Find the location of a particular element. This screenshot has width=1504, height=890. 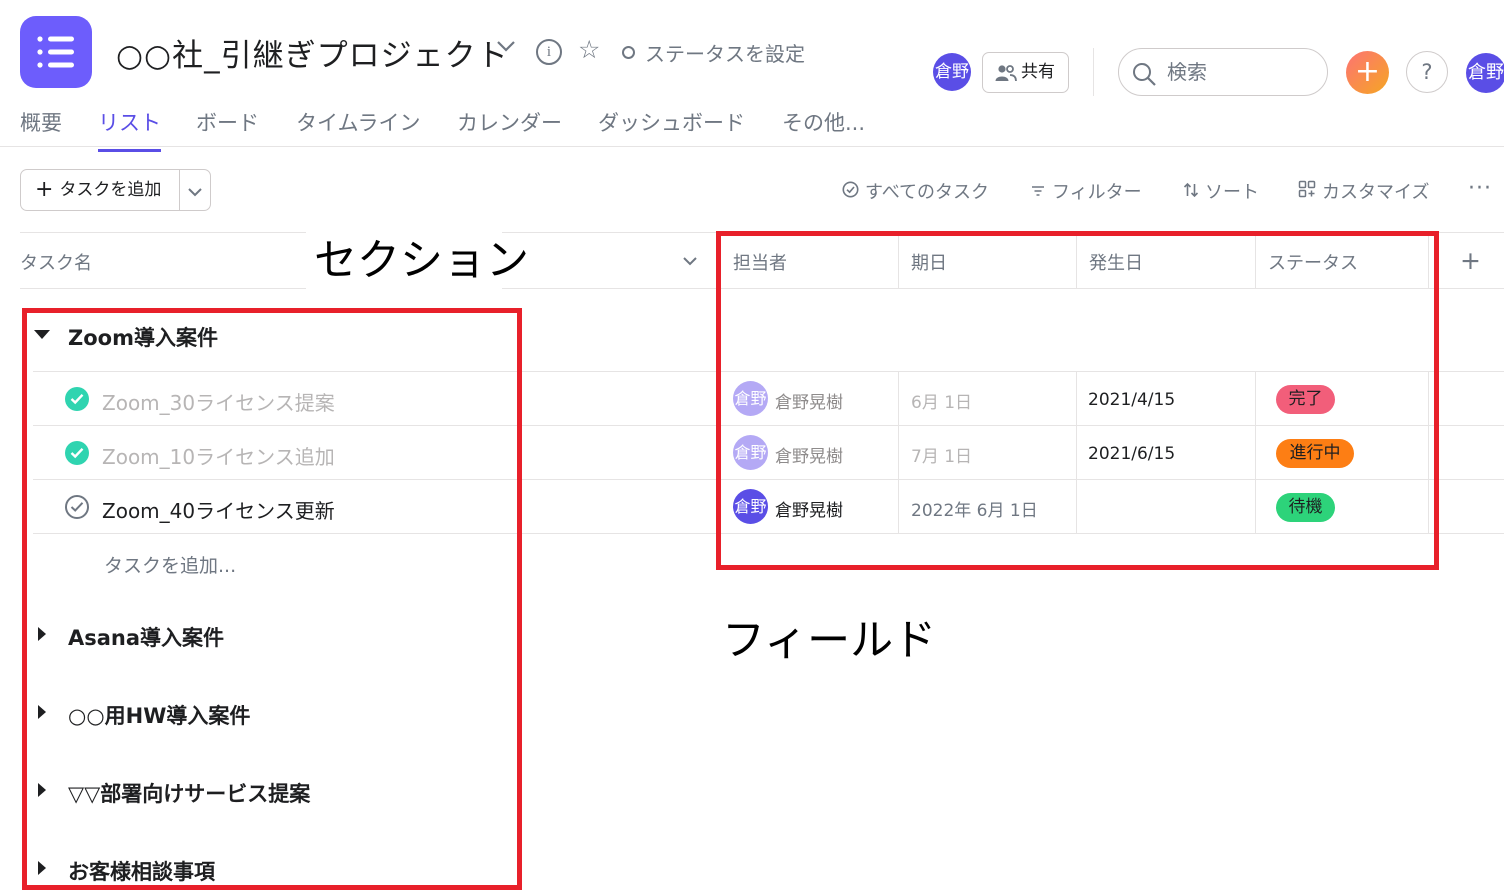

grid-icon is located at coordinates (1307, 189).